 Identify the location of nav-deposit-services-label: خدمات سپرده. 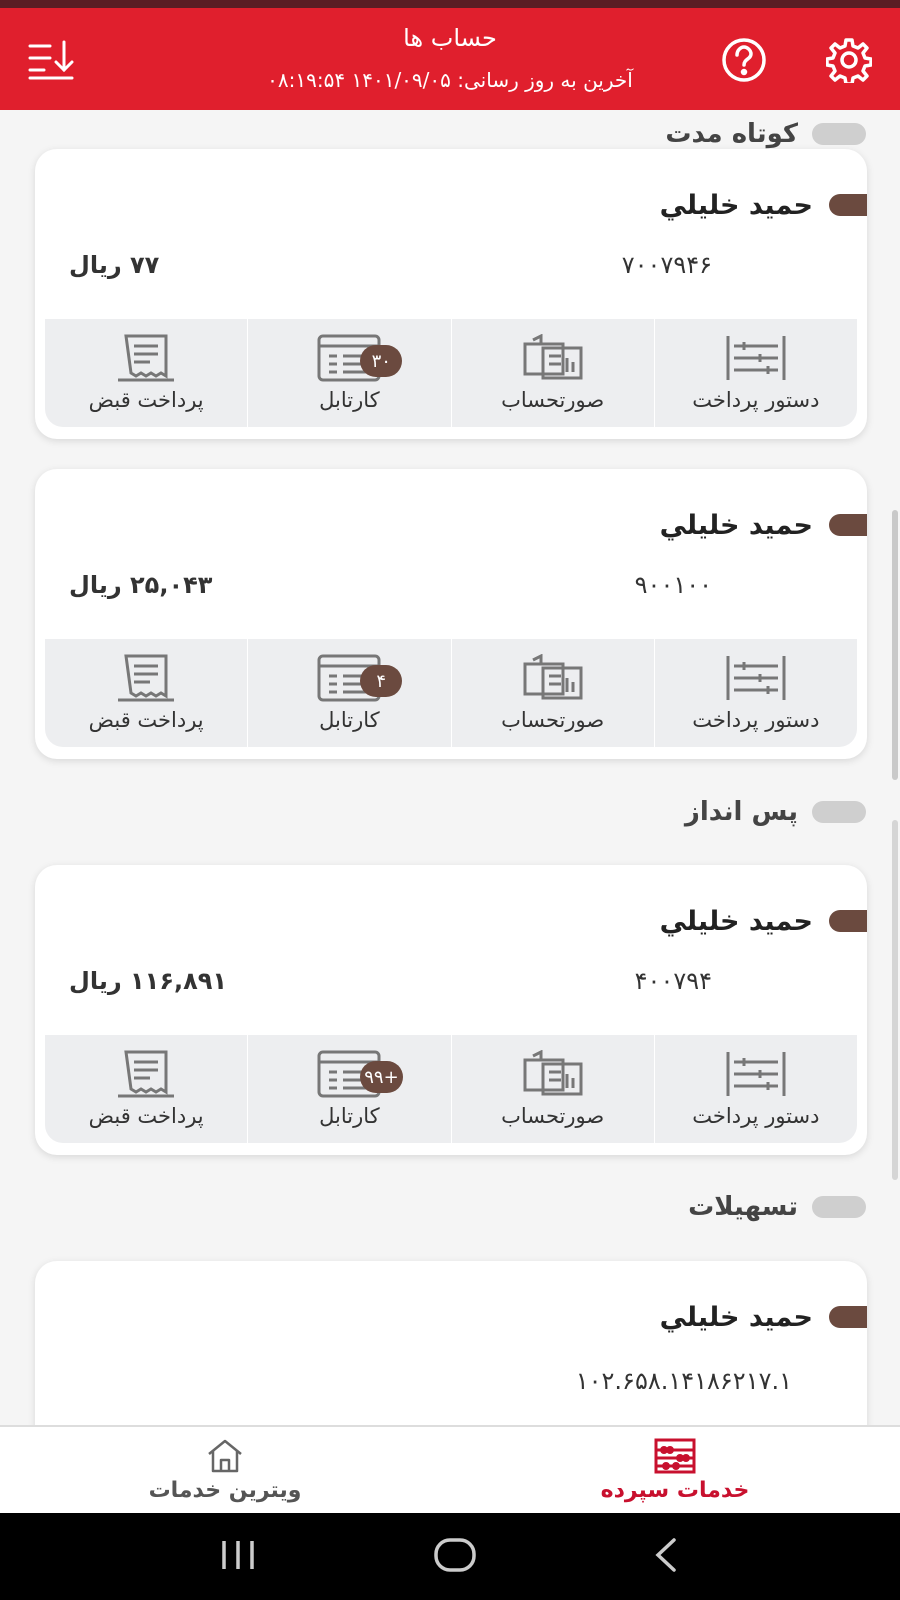
(675, 1490).